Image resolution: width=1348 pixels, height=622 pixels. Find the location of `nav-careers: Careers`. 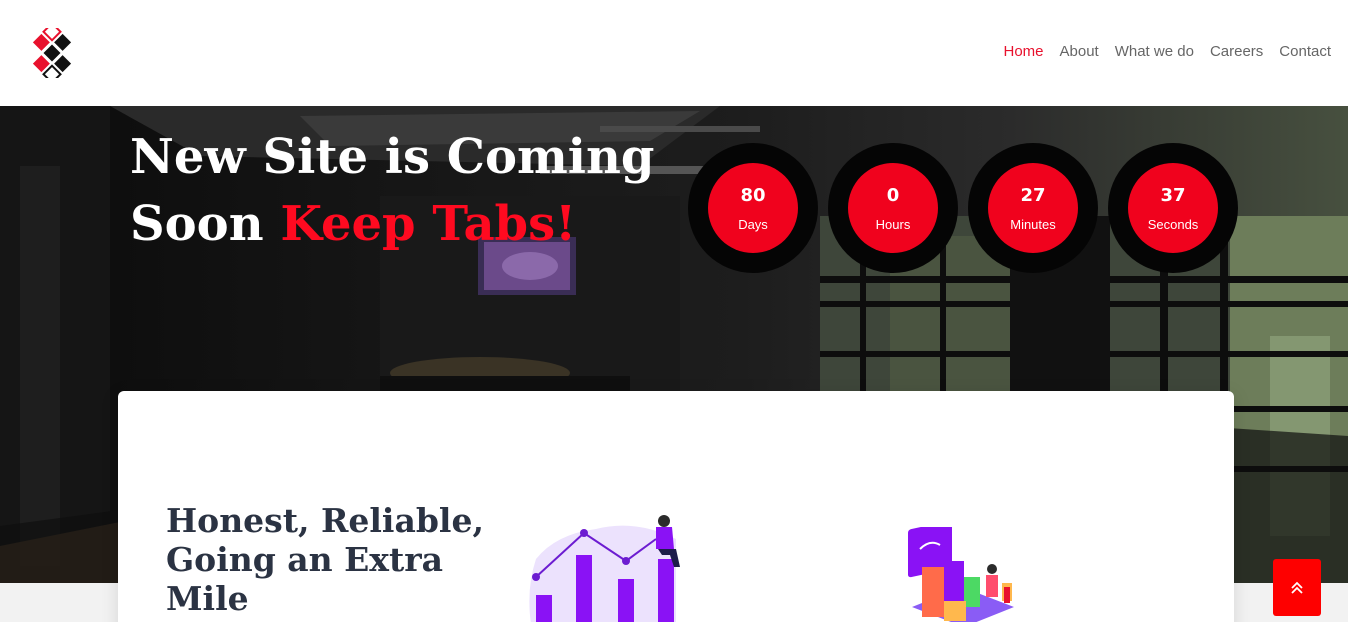

nav-careers: Careers is located at coordinates (1236, 51).